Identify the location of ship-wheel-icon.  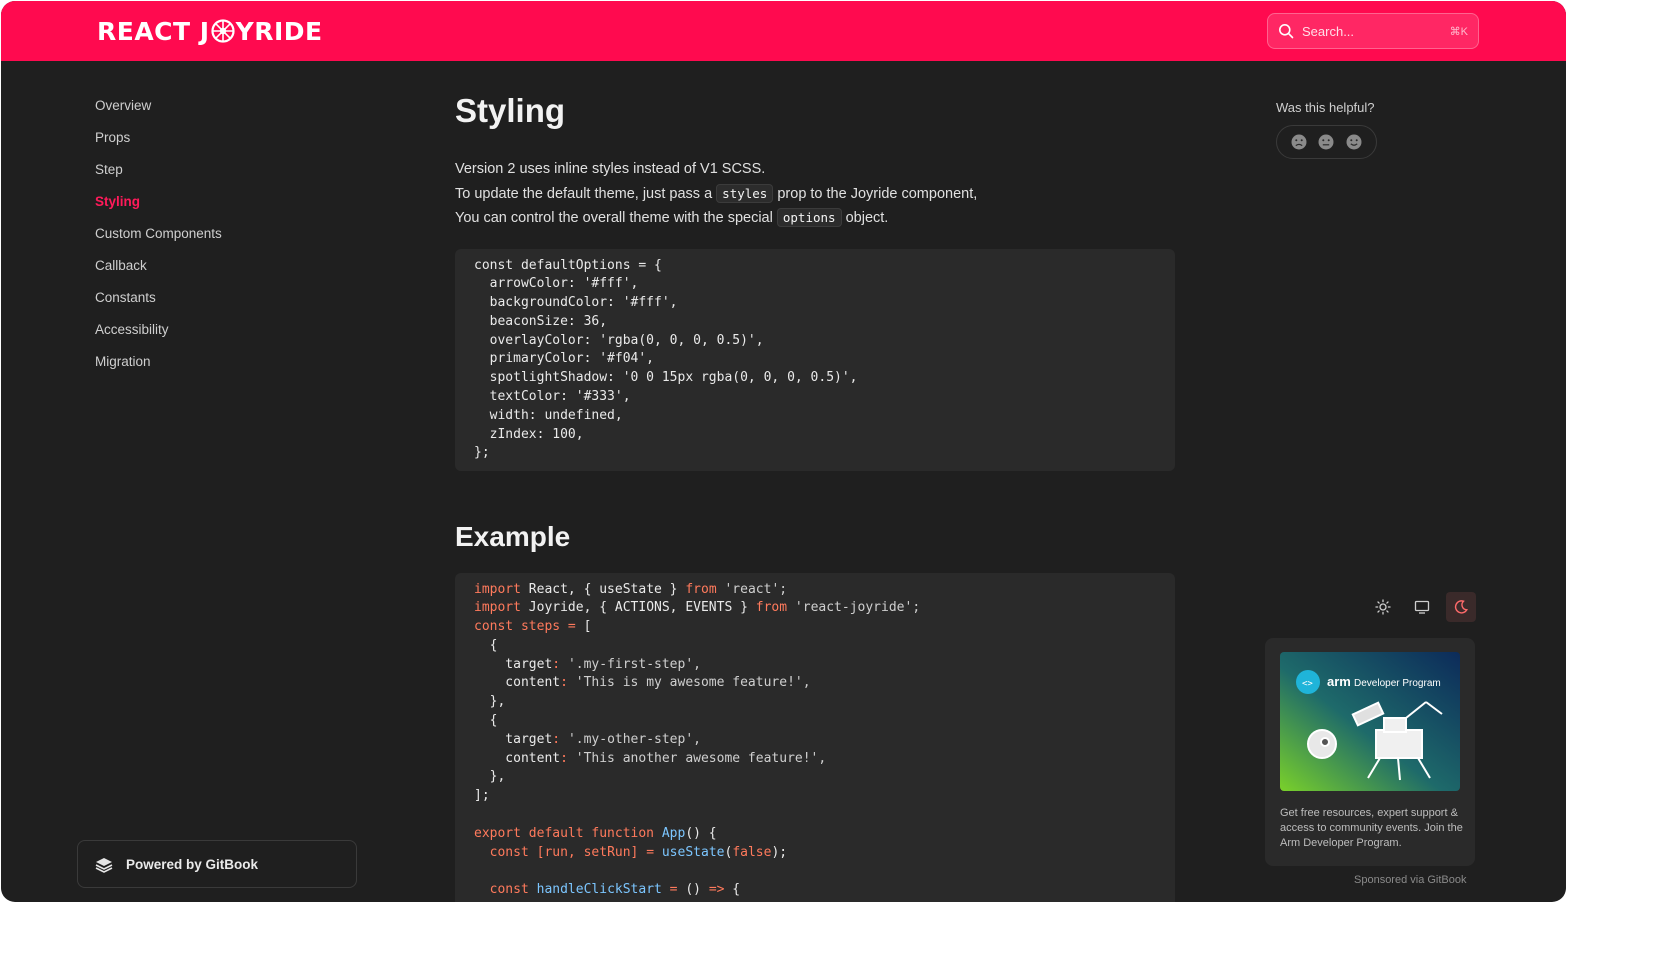
(222, 31).